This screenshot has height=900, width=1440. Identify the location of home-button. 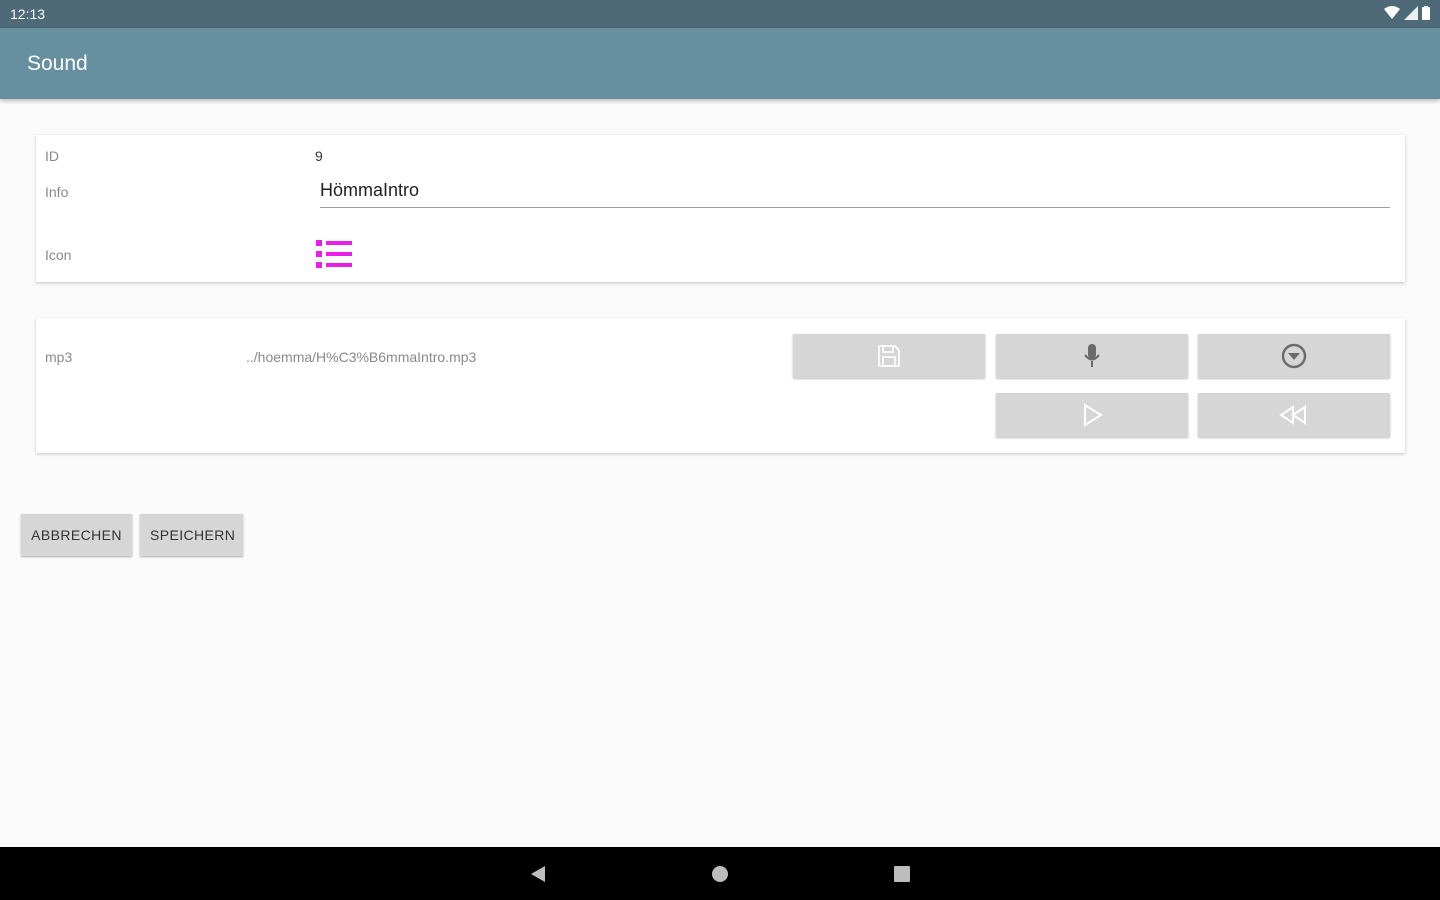
(720, 874).